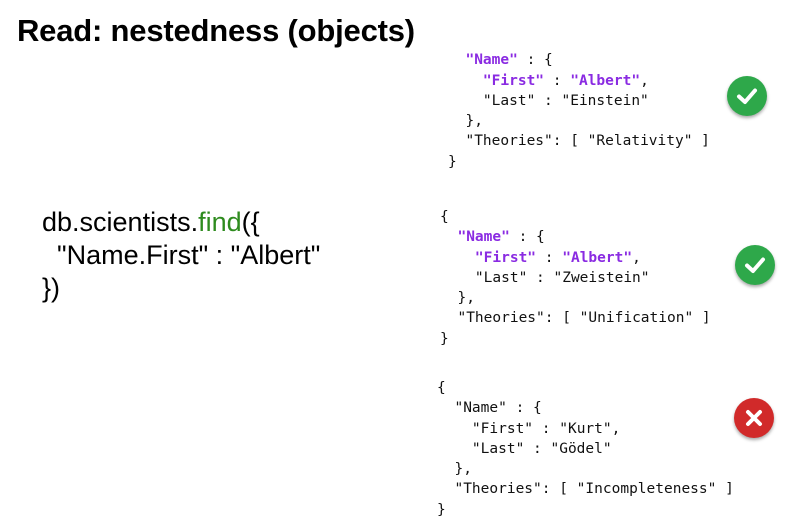 This screenshot has height=522, width=788. I want to click on no-match-badge, so click(754, 418).